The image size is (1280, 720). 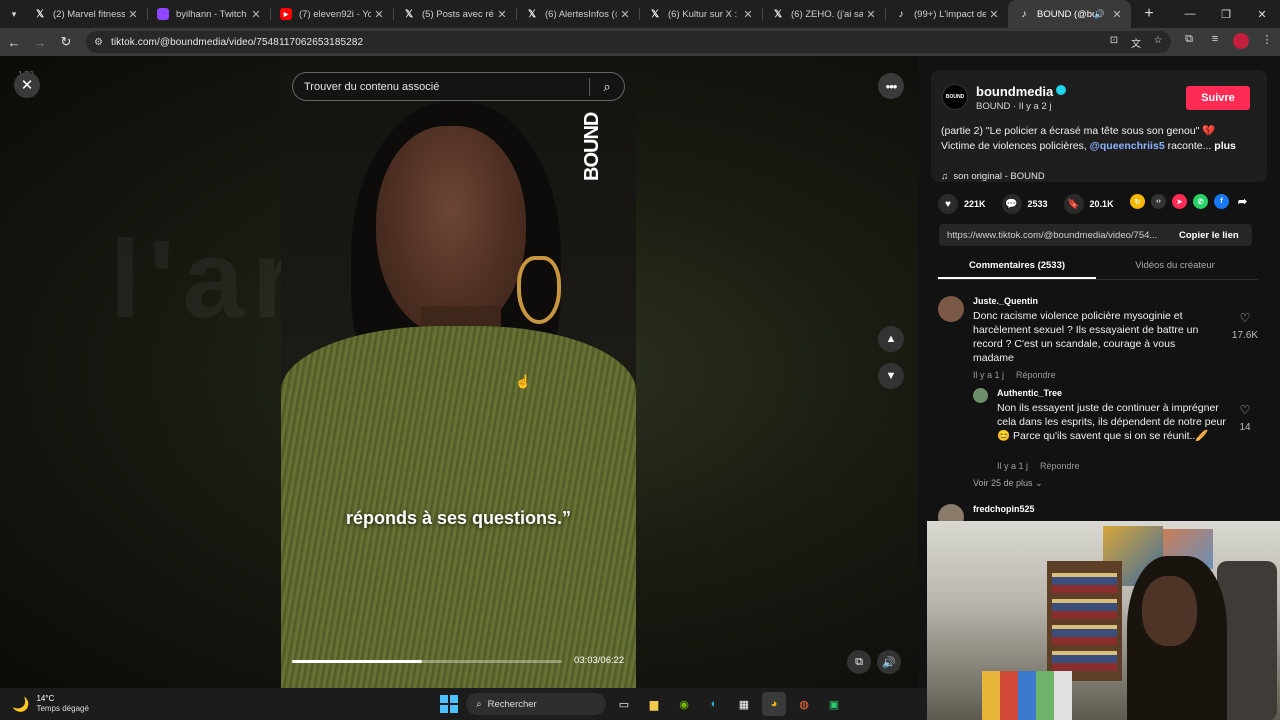 I want to click on translate-icon: 文, so click(x=1136, y=42).